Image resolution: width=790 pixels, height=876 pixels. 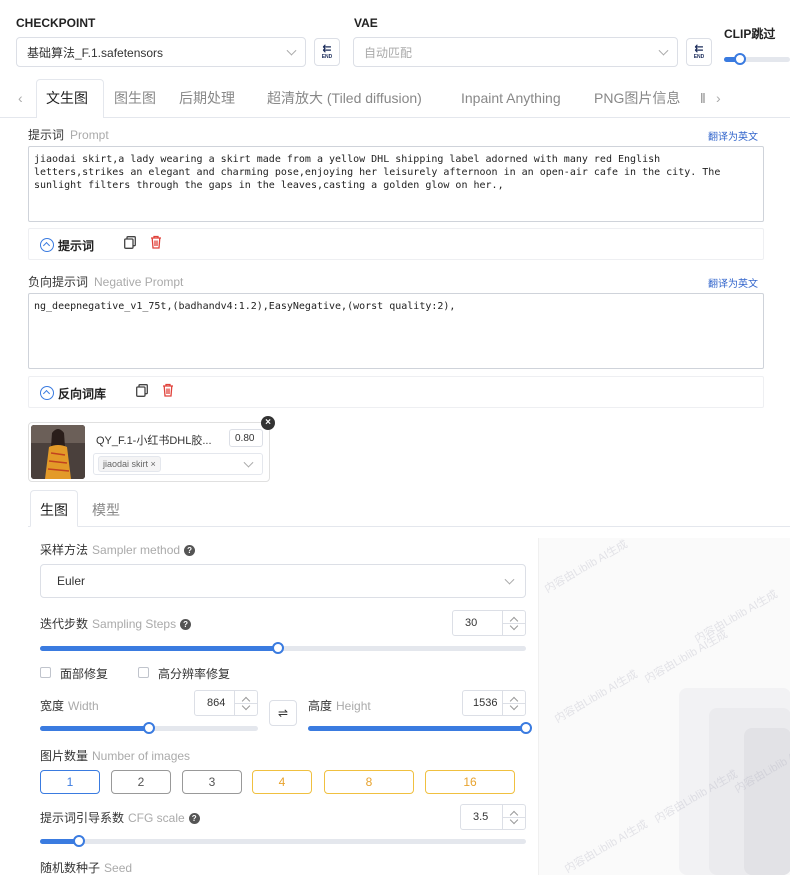 I want to click on width-label-zh: 宽度, so click(x=52, y=706).